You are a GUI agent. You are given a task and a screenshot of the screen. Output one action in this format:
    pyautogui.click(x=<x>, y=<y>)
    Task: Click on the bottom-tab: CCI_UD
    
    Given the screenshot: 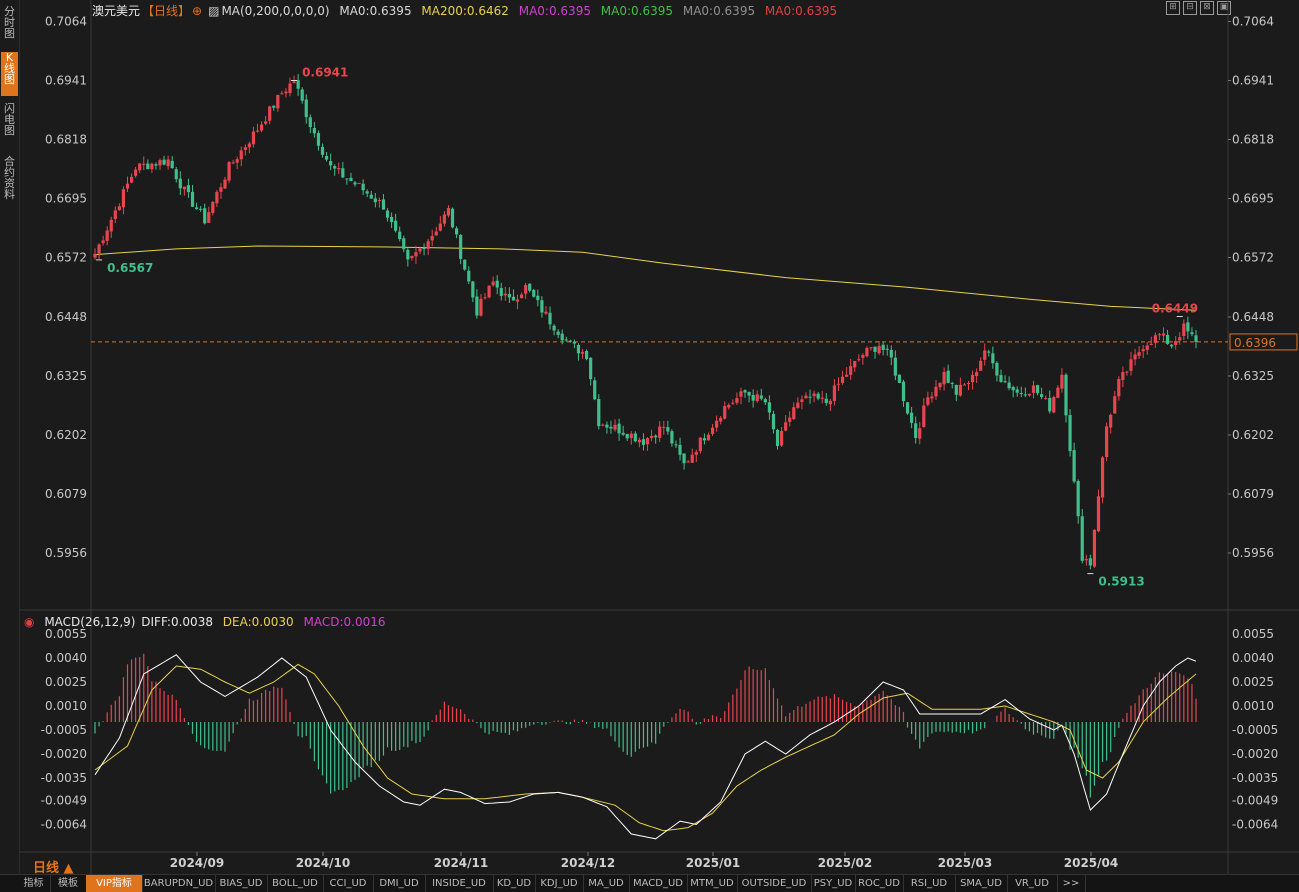 What is the action you would take?
    pyautogui.click(x=348, y=883)
    